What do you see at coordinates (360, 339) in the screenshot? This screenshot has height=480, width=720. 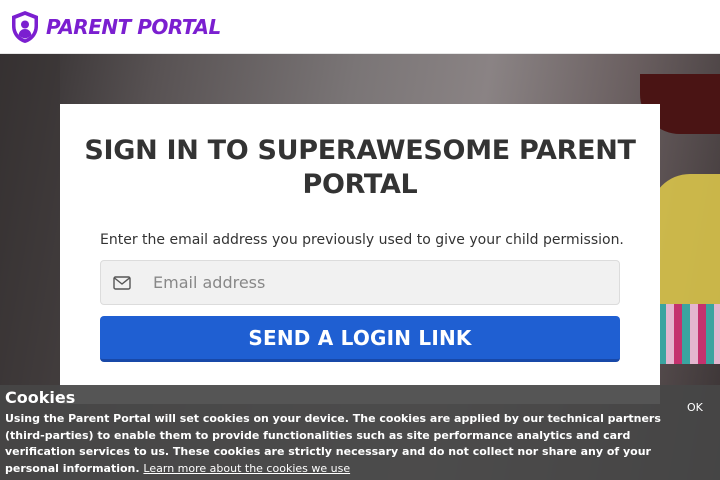 I see `send-login-link-button: SEND A LOGIN LINK` at bounding box center [360, 339].